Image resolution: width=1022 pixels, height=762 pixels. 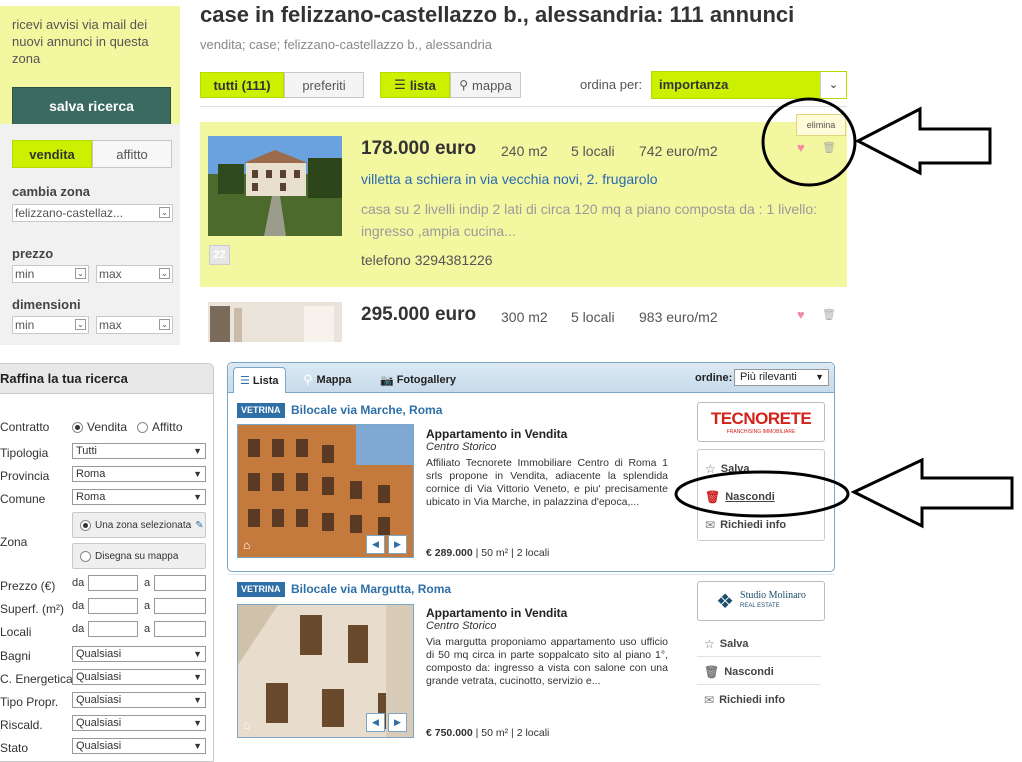 What do you see at coordinates (85, 525) in the screenshot?
I see `radio-zone` at bounding box center [85, 525].